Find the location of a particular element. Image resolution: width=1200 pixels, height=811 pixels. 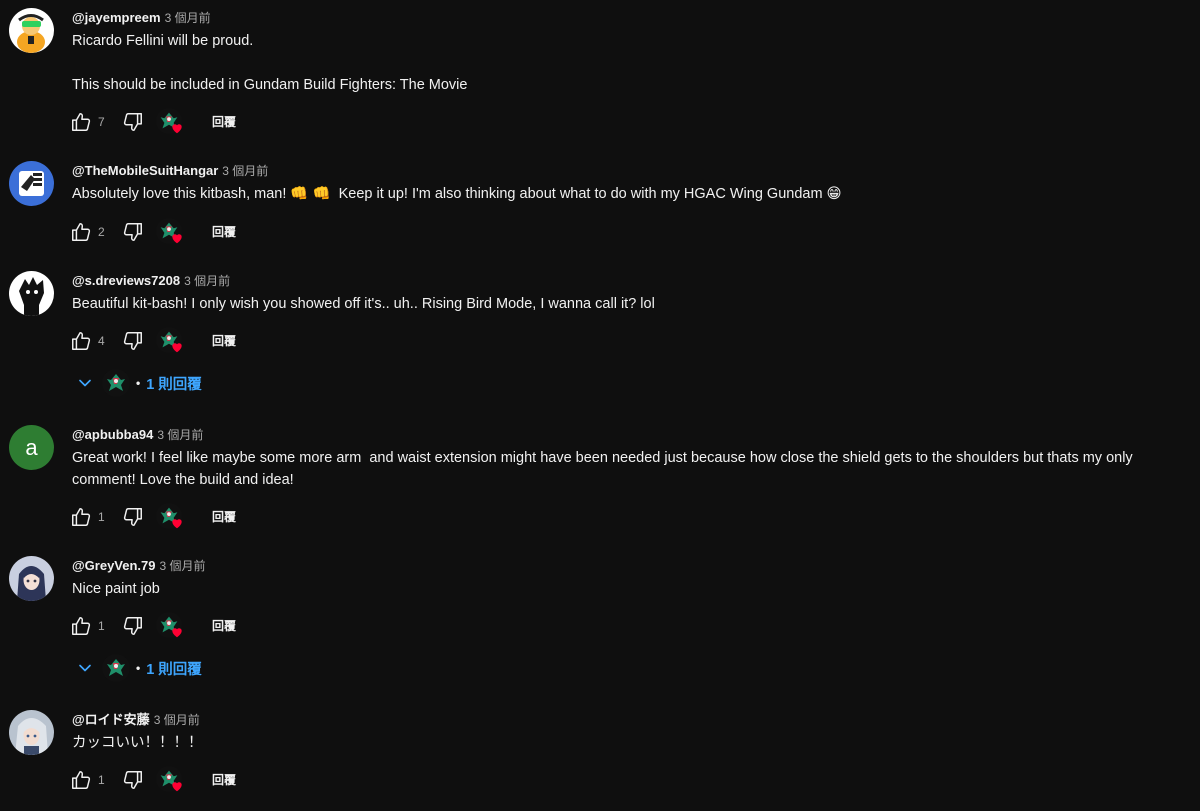

greyven-avatar-icon is located at coordinates (31, 578).